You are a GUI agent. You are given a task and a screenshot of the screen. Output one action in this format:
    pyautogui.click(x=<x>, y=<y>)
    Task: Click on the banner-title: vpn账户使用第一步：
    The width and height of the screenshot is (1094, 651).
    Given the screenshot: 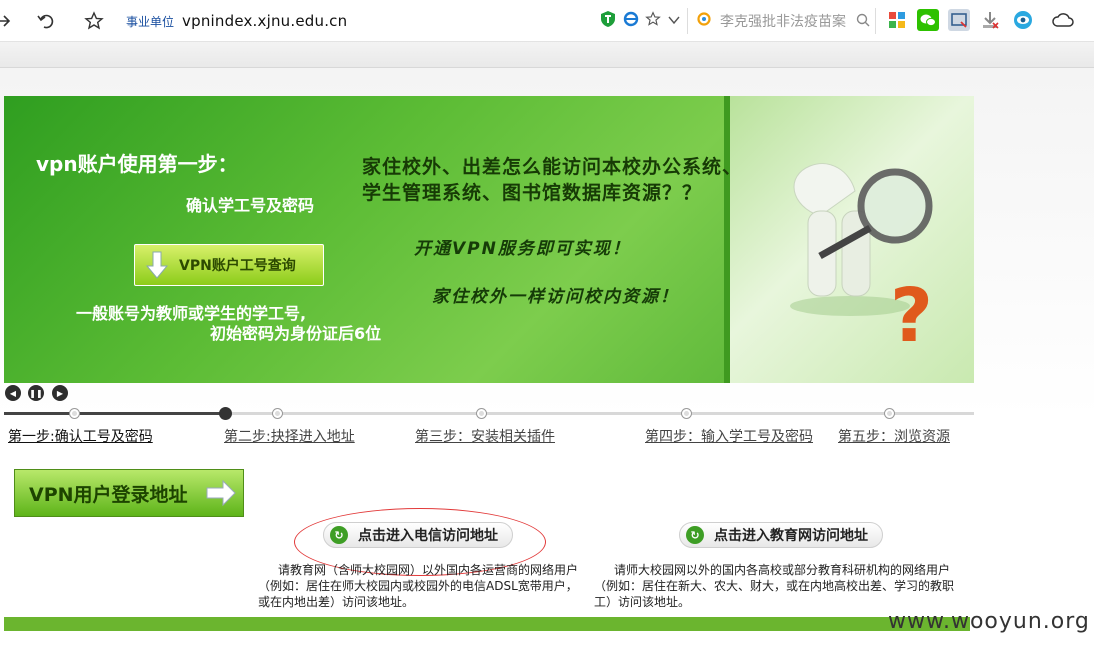 What is the action you would take?
    pyautogui.click(x=137, y=164)
    